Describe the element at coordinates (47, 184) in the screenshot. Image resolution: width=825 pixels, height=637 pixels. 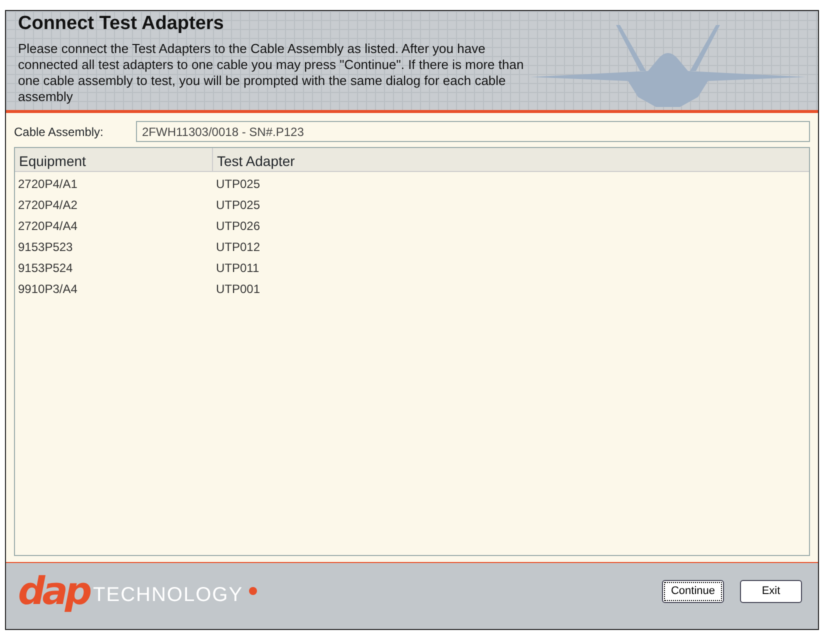
I see `table-cell-text: 2720P4/A1` at that location.